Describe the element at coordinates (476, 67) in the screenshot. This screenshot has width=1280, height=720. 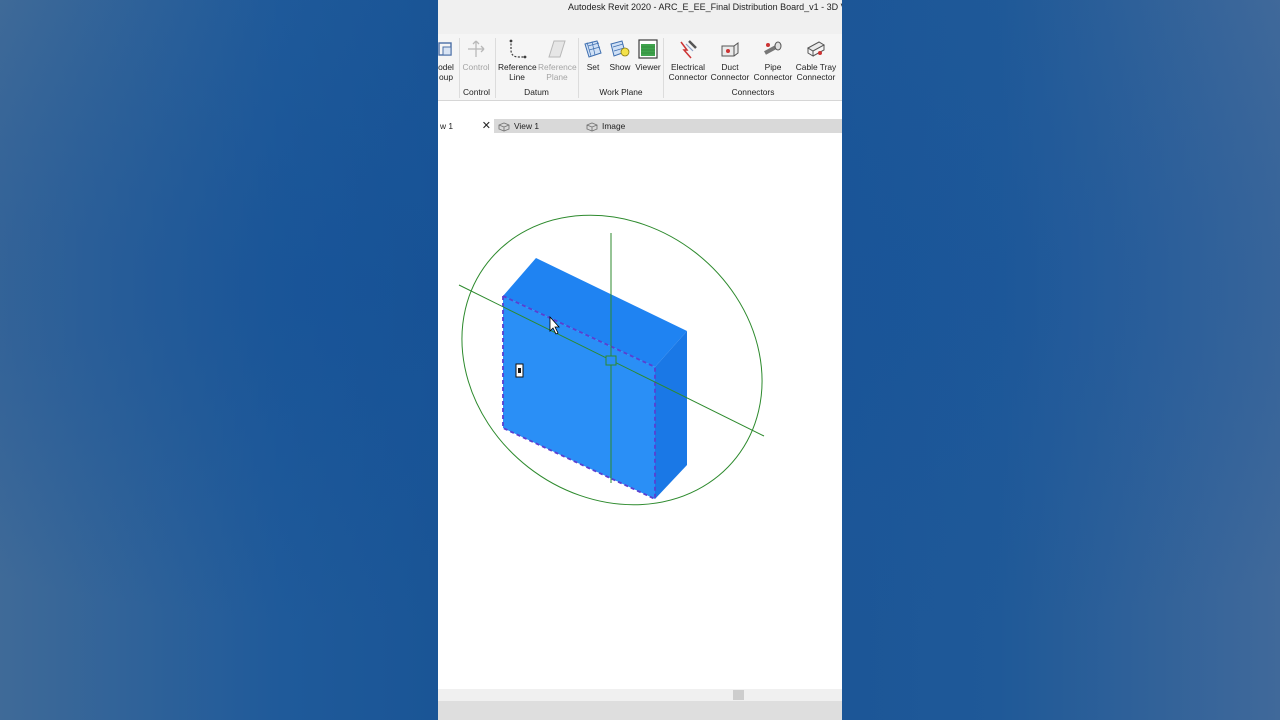
I see `control-label: Control` at that location.